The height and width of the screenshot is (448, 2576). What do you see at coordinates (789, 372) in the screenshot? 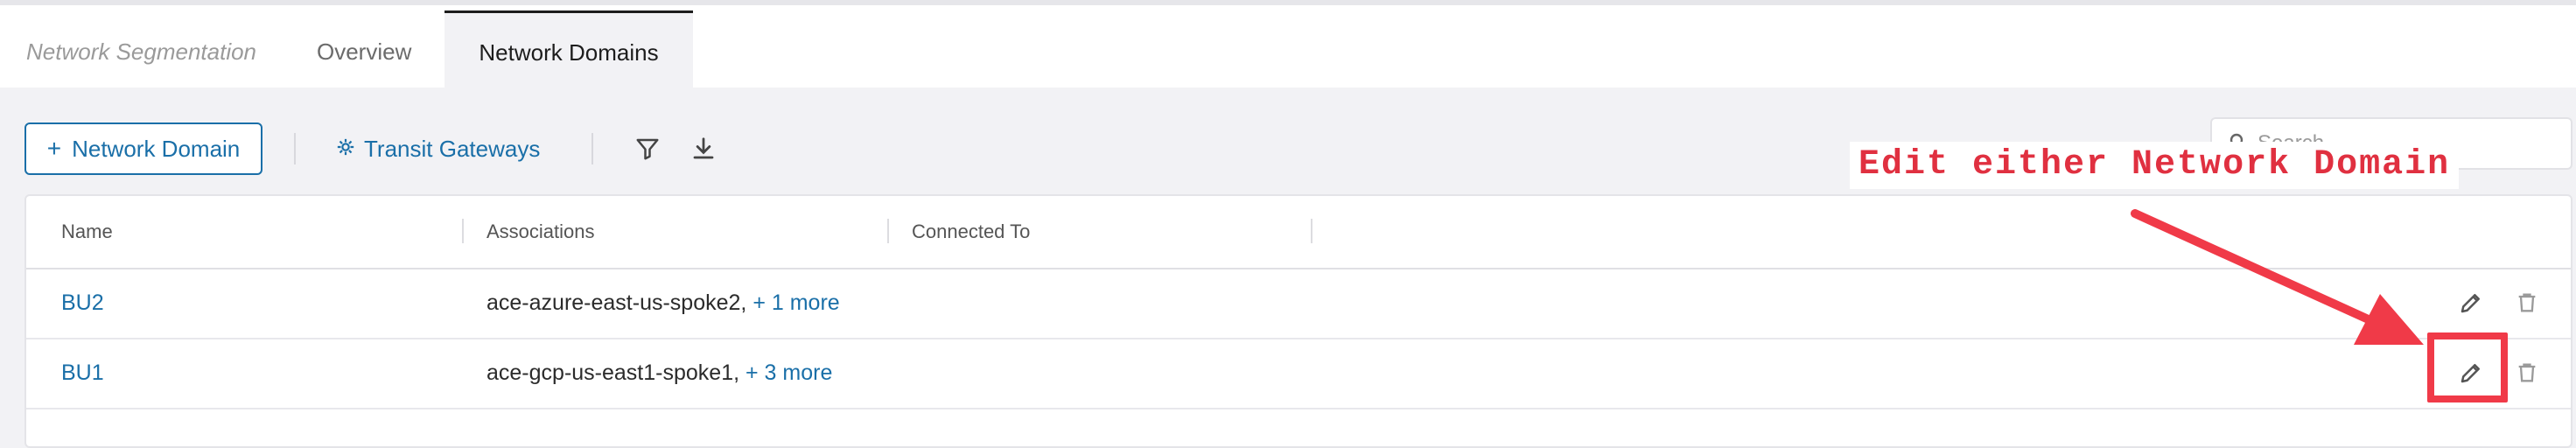
I see `more-associations-link: + 3 more` at bounding box center [789, 372].